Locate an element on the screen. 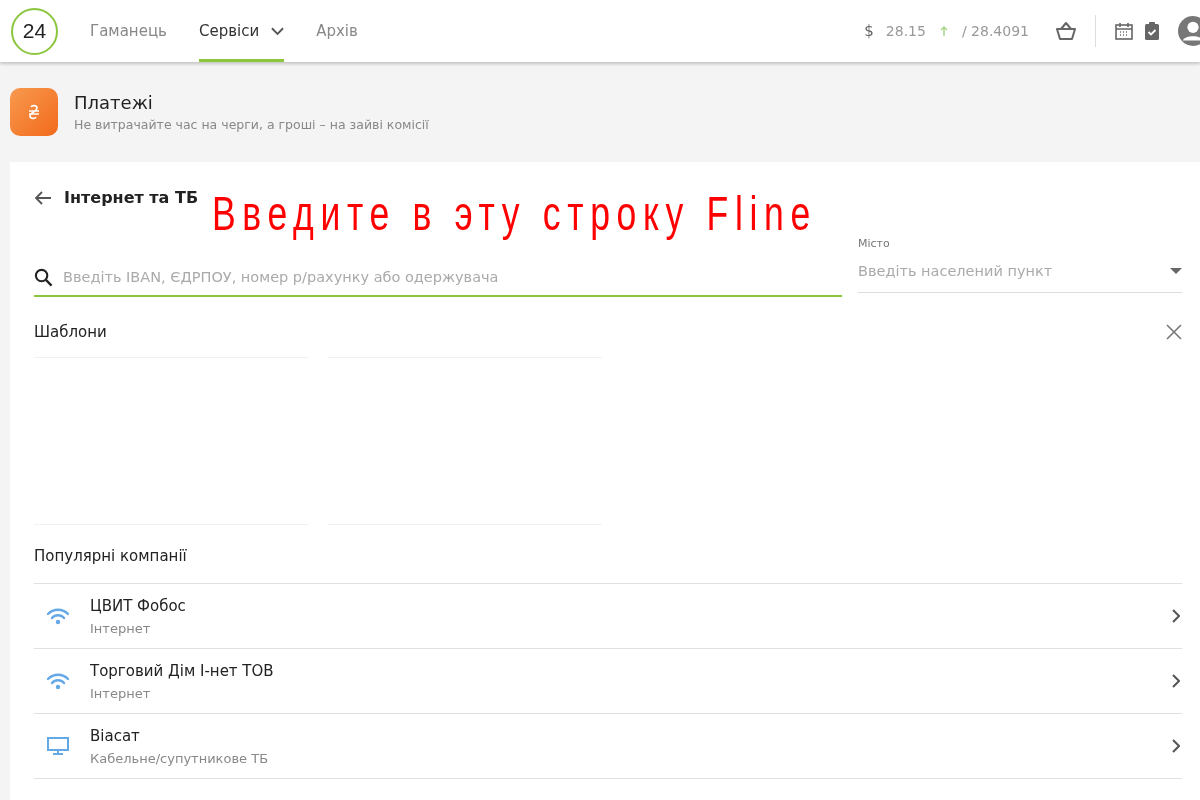  section-title: Платежі is located at coordinates (114, 102).